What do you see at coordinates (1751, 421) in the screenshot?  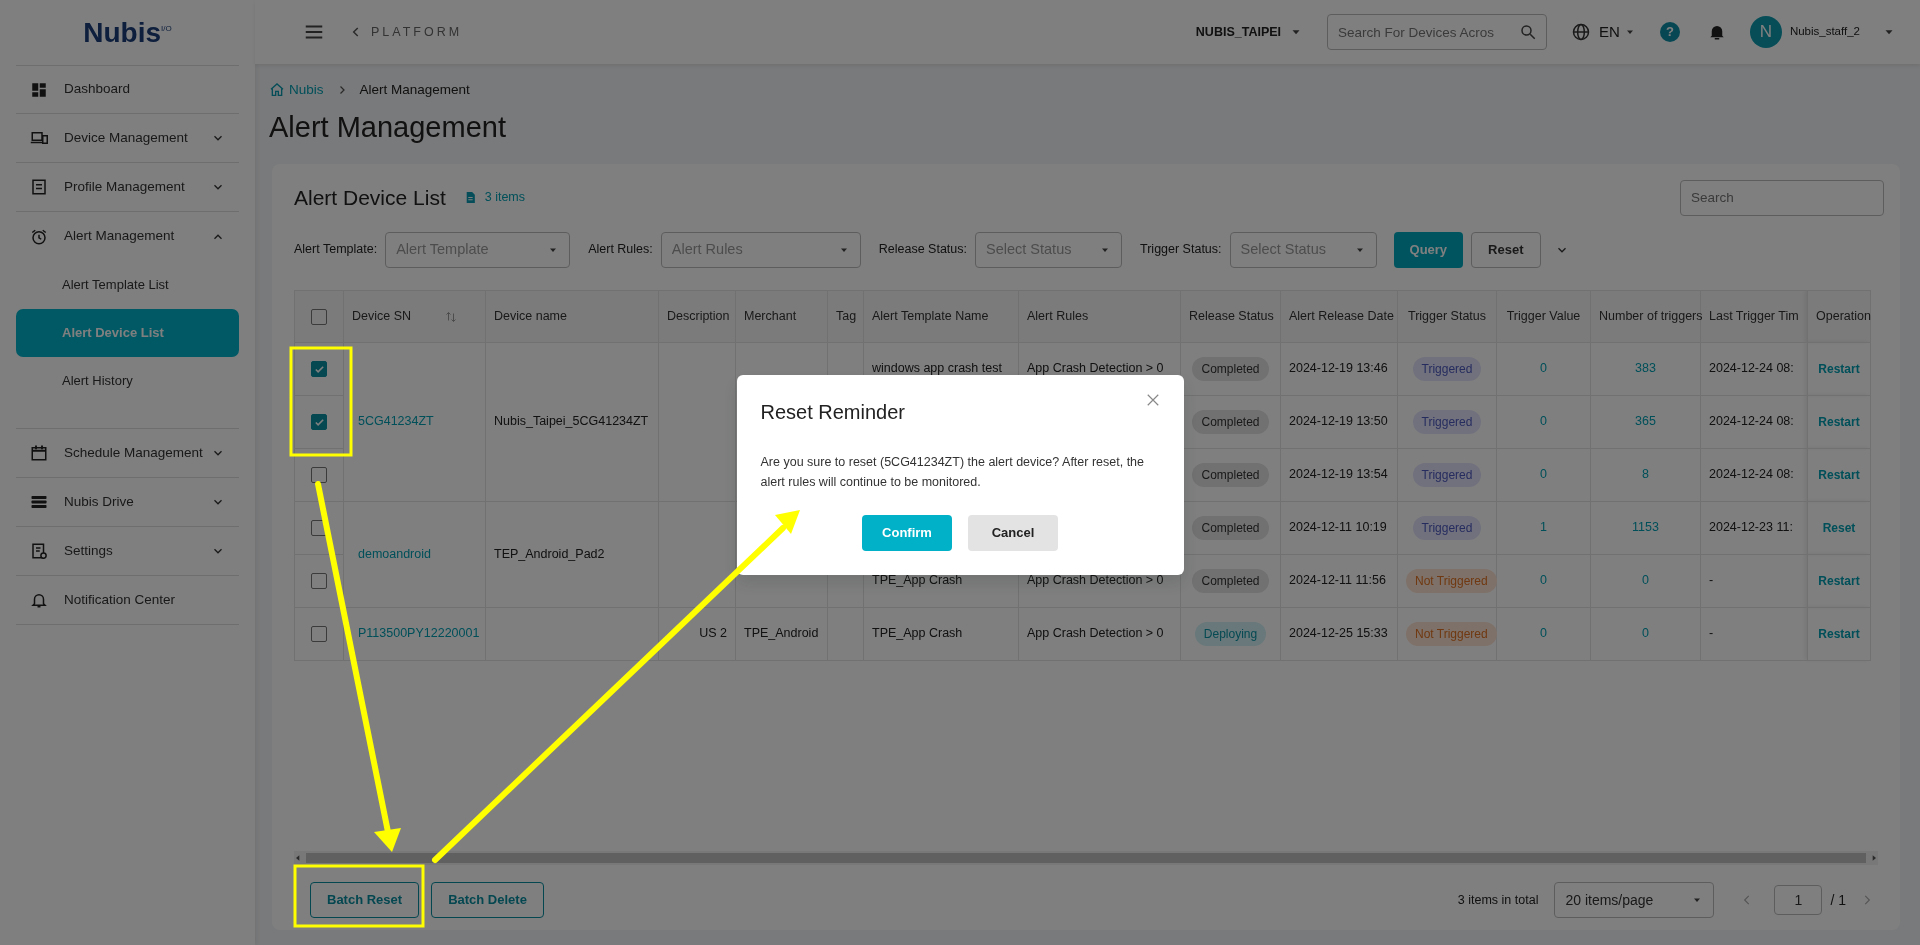 I see `table-cell: 2024-12-24 08:` at bounding box center [1751, 421].